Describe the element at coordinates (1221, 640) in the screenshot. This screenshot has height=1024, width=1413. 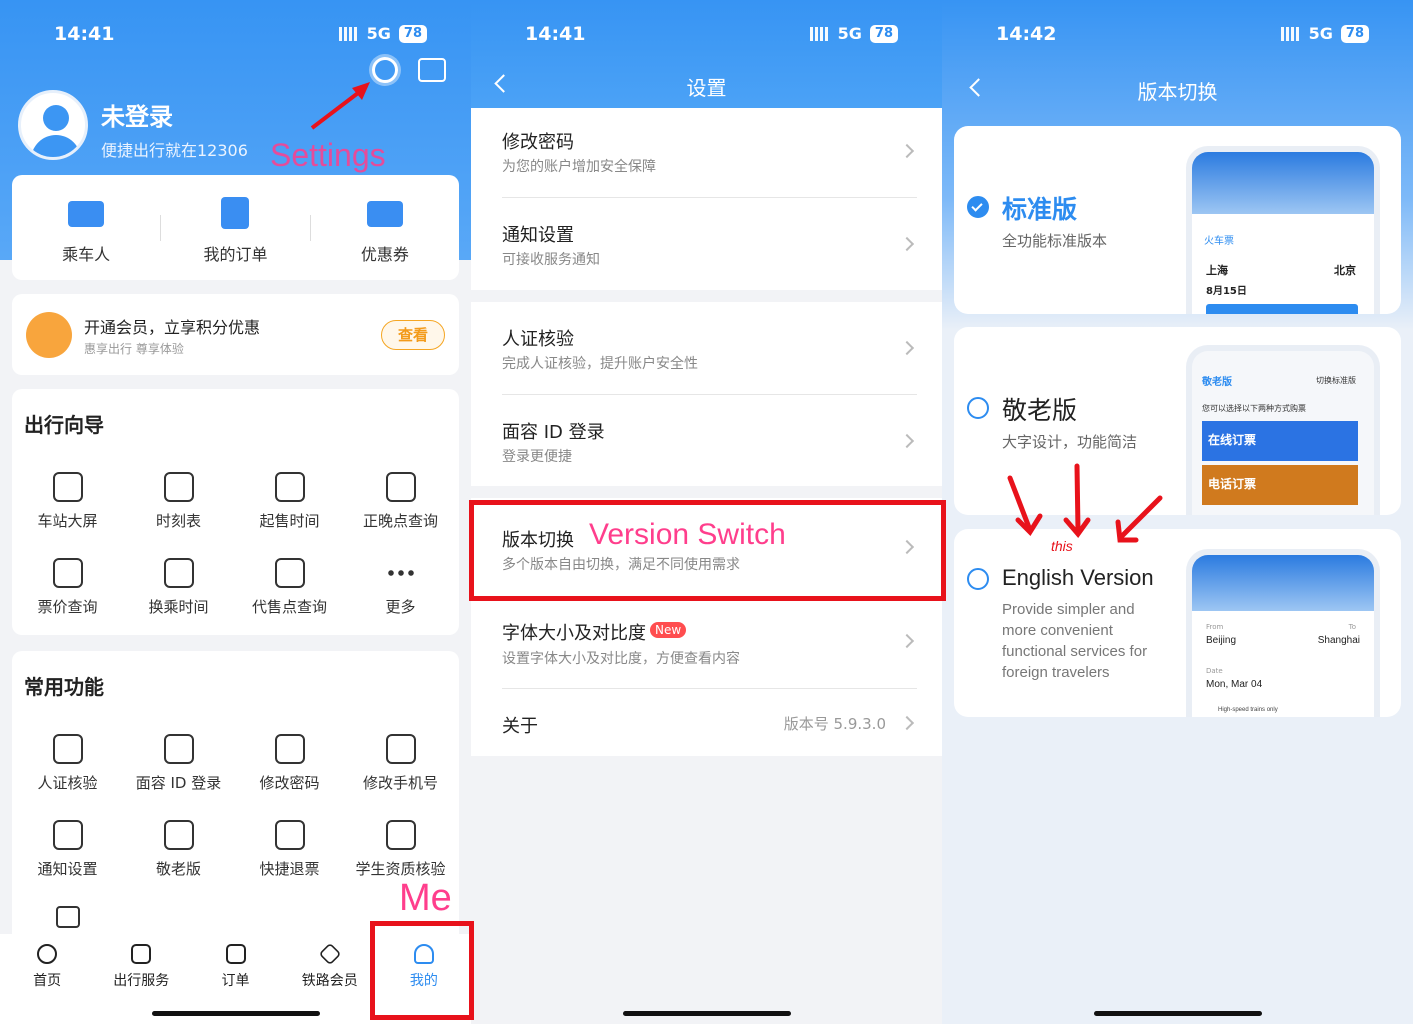
I see `preview-from-city: Beijing` at that location.